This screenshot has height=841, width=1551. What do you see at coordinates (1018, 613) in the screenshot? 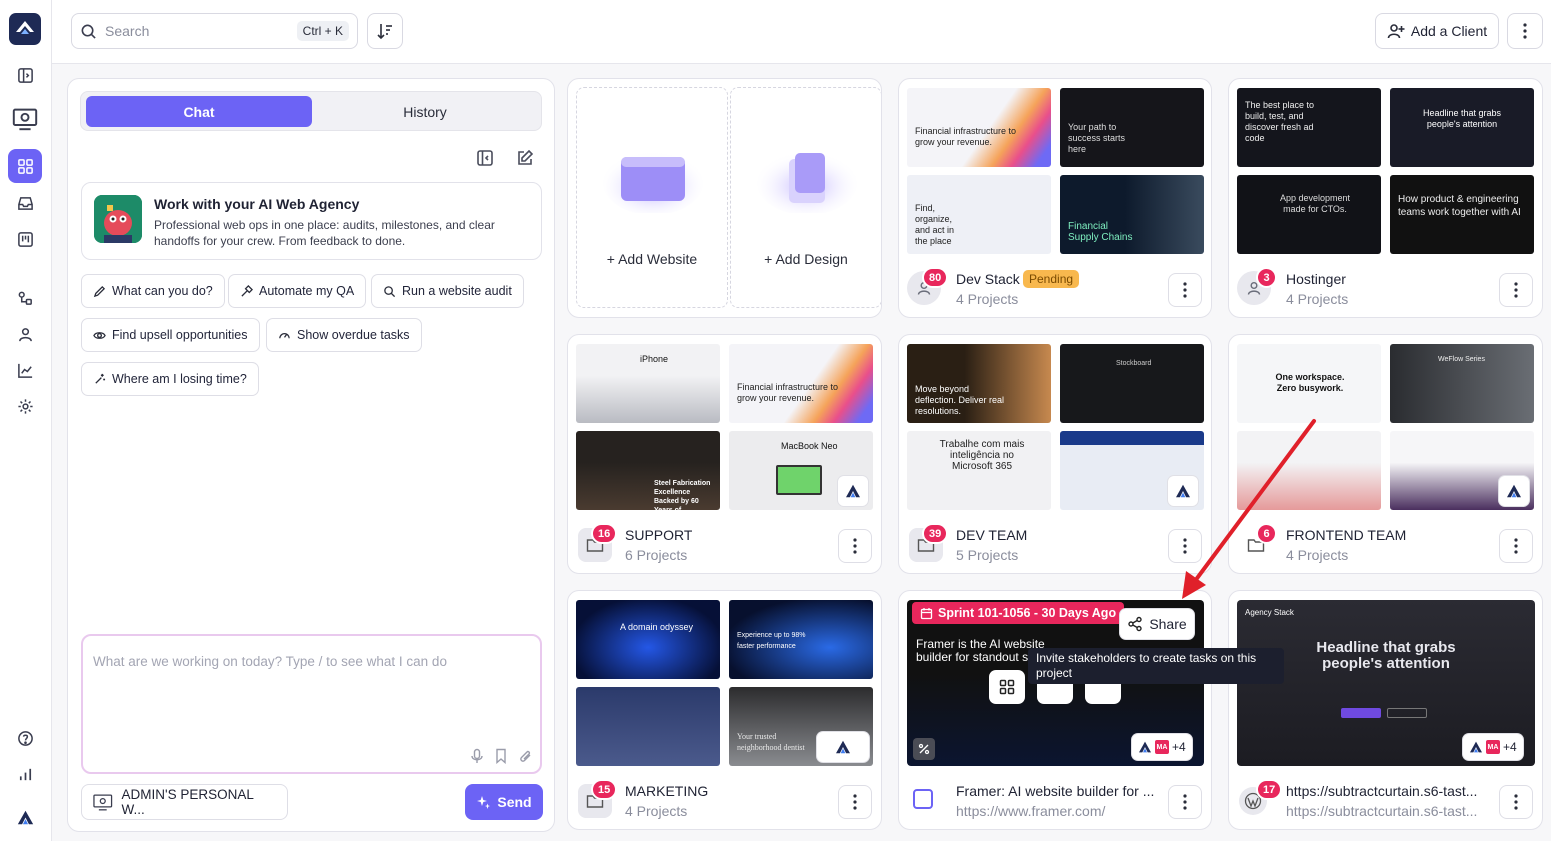
I see `sprint-badge: Sprint 101-1056 - 30 Days Ago` at bounding box center [1018, 613].